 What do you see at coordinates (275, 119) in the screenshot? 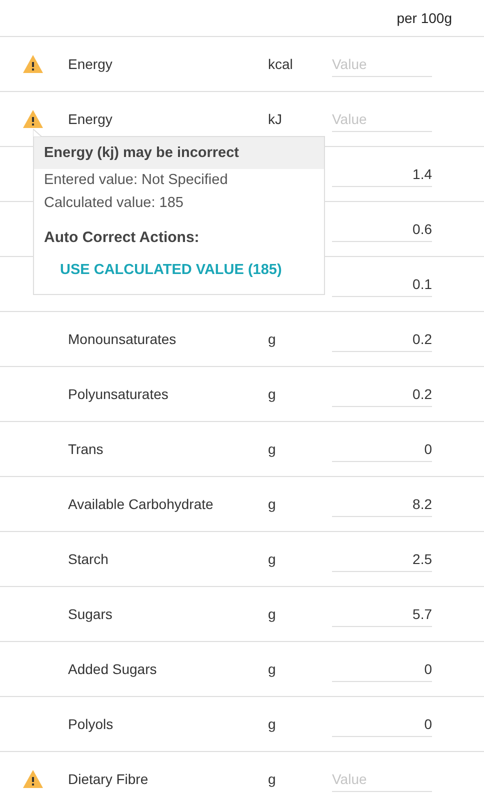
I see `unit-label: kJ` at bounding box center [275, 119].